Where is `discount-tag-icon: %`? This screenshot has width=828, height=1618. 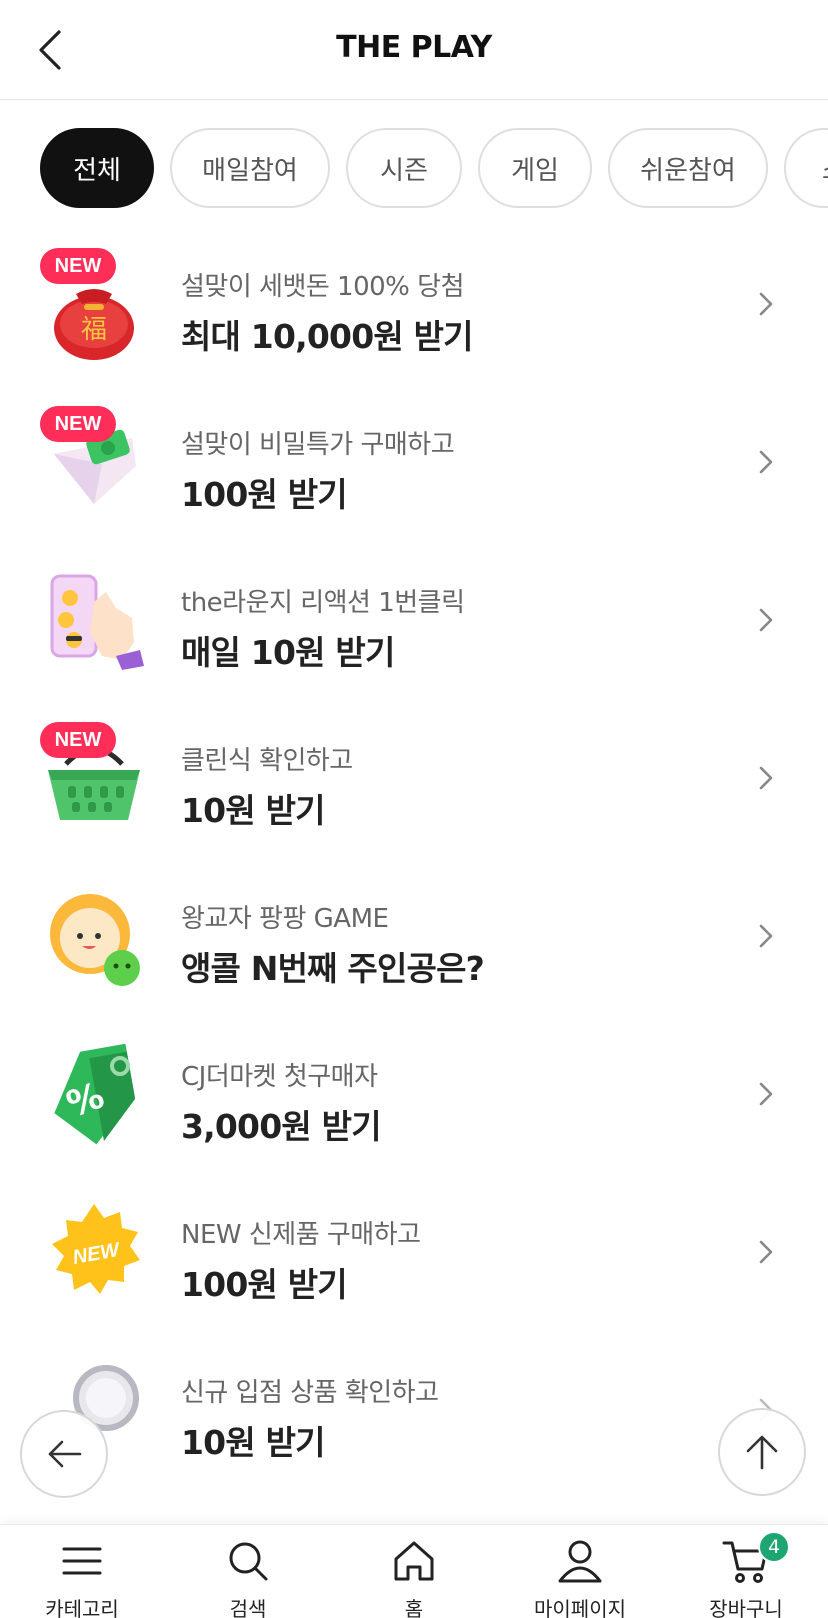
discount-tag-icon: % is located at coordinates (94, 1094).